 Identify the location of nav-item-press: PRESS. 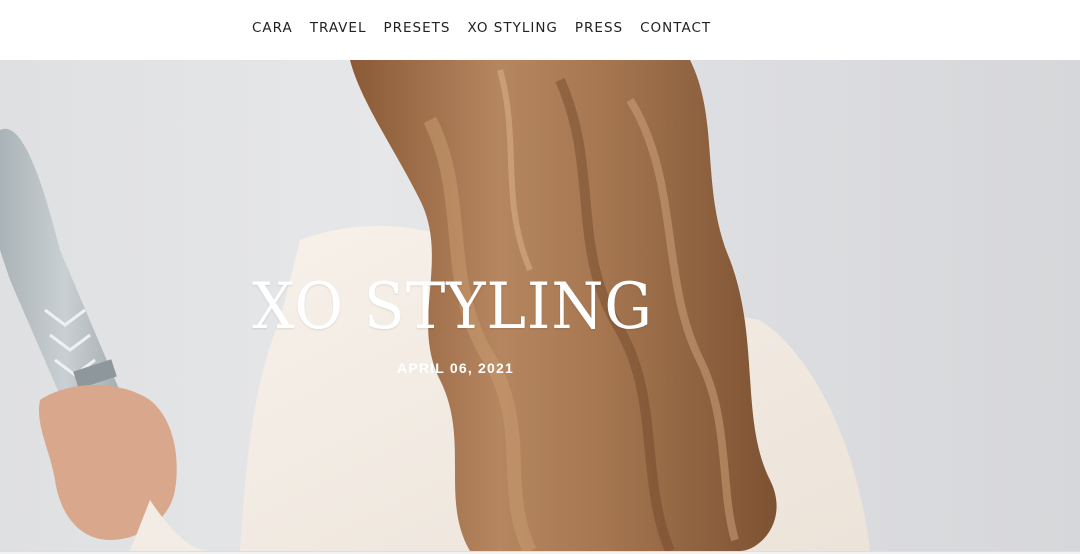
(599, 28).